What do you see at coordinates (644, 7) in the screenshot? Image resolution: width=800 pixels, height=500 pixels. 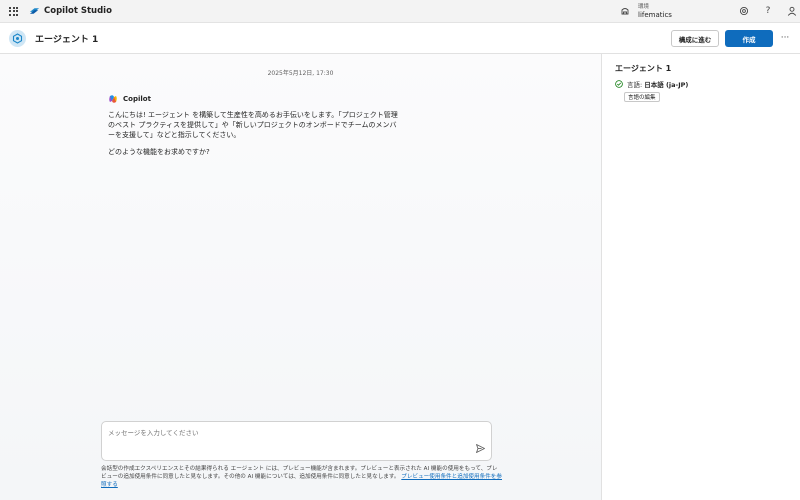 I see `environment-label: 環境` at bounding box center [644, 7].